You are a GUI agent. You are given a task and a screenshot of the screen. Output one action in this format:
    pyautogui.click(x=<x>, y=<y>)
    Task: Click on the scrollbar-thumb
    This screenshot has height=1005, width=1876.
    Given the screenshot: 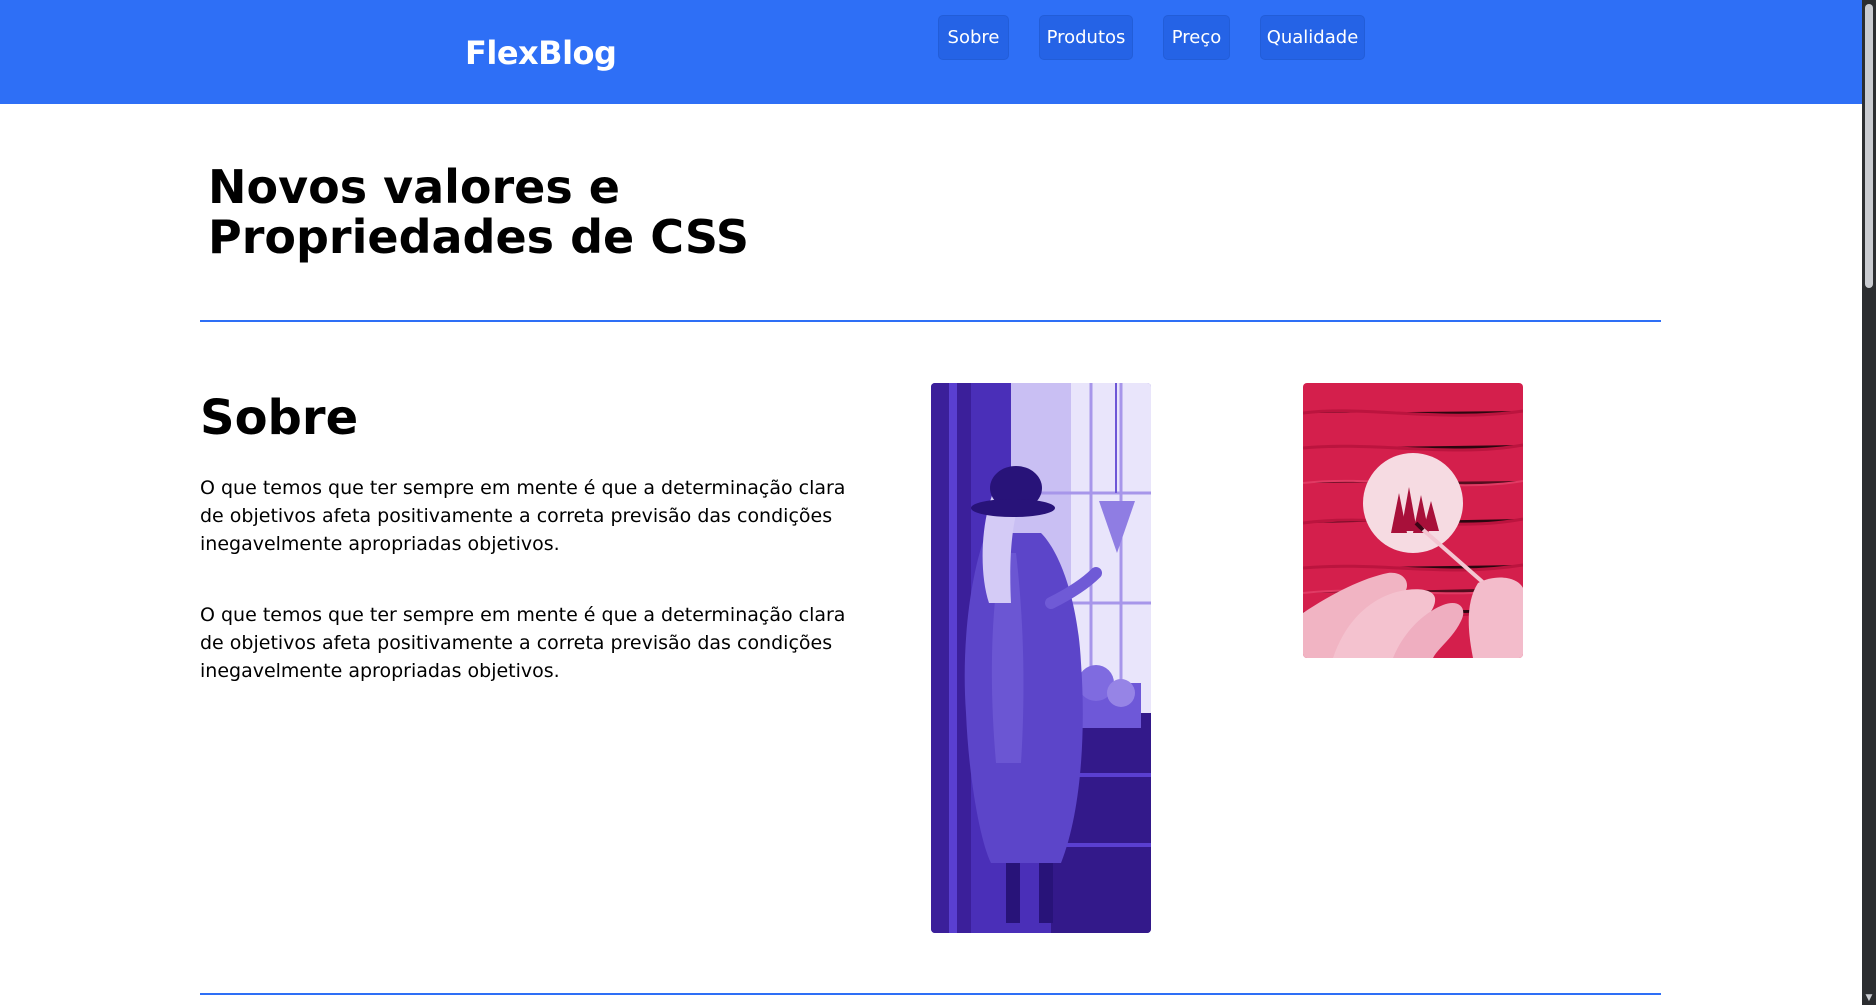 What is the action you would take?
    pyautogui.click(x=1869, y=146)
    